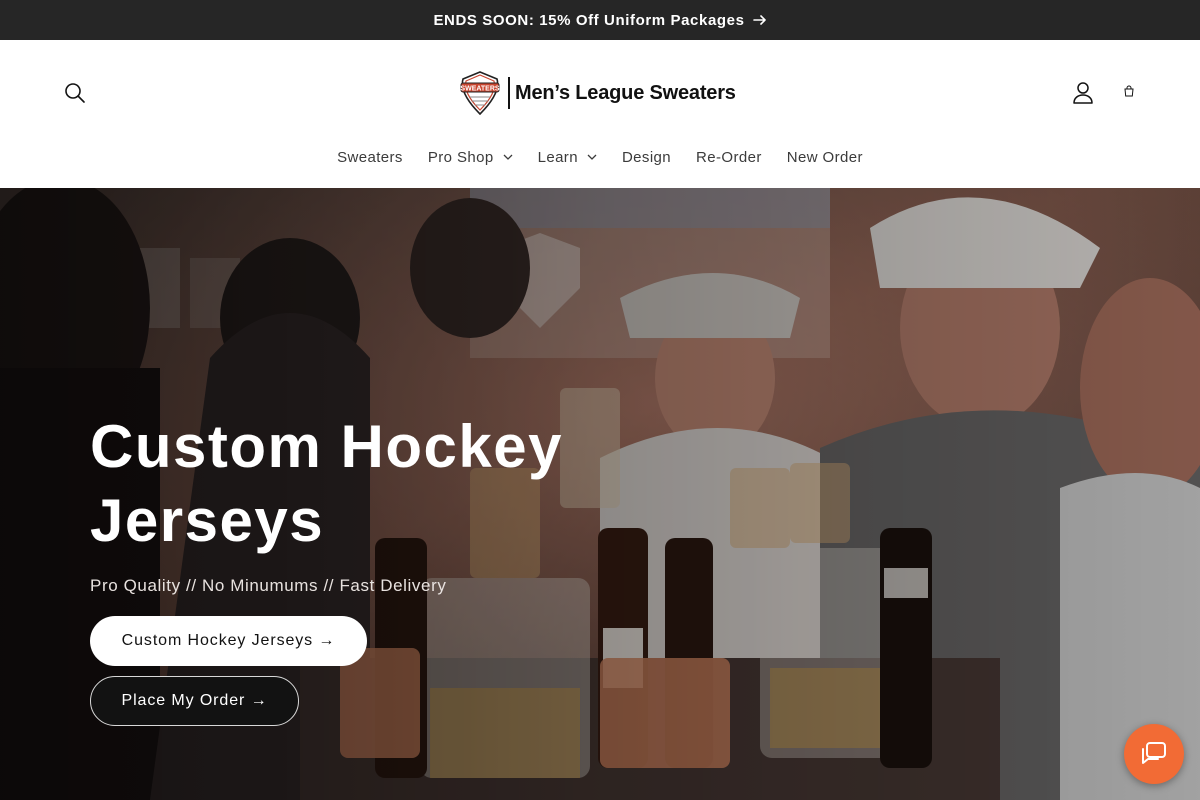 The width and height of the screenshot is (1200, 800). I want to click on nav-item-pro-shop: Pro Shop, so click(470, 157).